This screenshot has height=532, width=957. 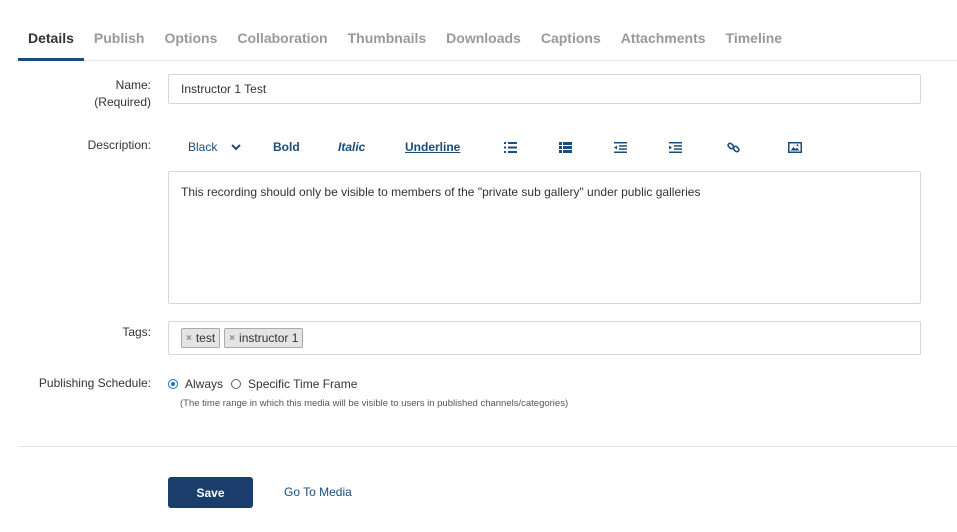 What do you see at coordinates (236, 384) in the screenshot?
I see `schedule-time-frame-radio` at bounding box center [236, 384].